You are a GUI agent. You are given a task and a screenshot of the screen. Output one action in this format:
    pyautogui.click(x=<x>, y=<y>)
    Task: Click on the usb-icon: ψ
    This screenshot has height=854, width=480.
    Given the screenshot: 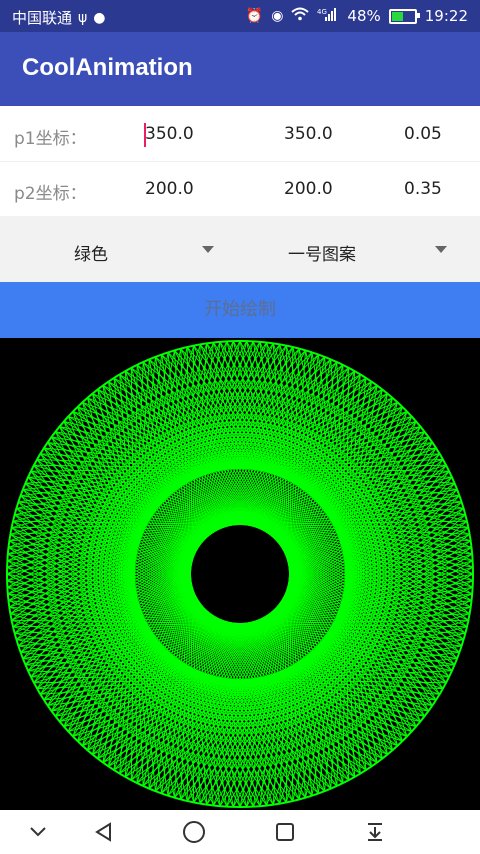 What is the action you would take?
    pyautogui.click(x=83, y=17)
    